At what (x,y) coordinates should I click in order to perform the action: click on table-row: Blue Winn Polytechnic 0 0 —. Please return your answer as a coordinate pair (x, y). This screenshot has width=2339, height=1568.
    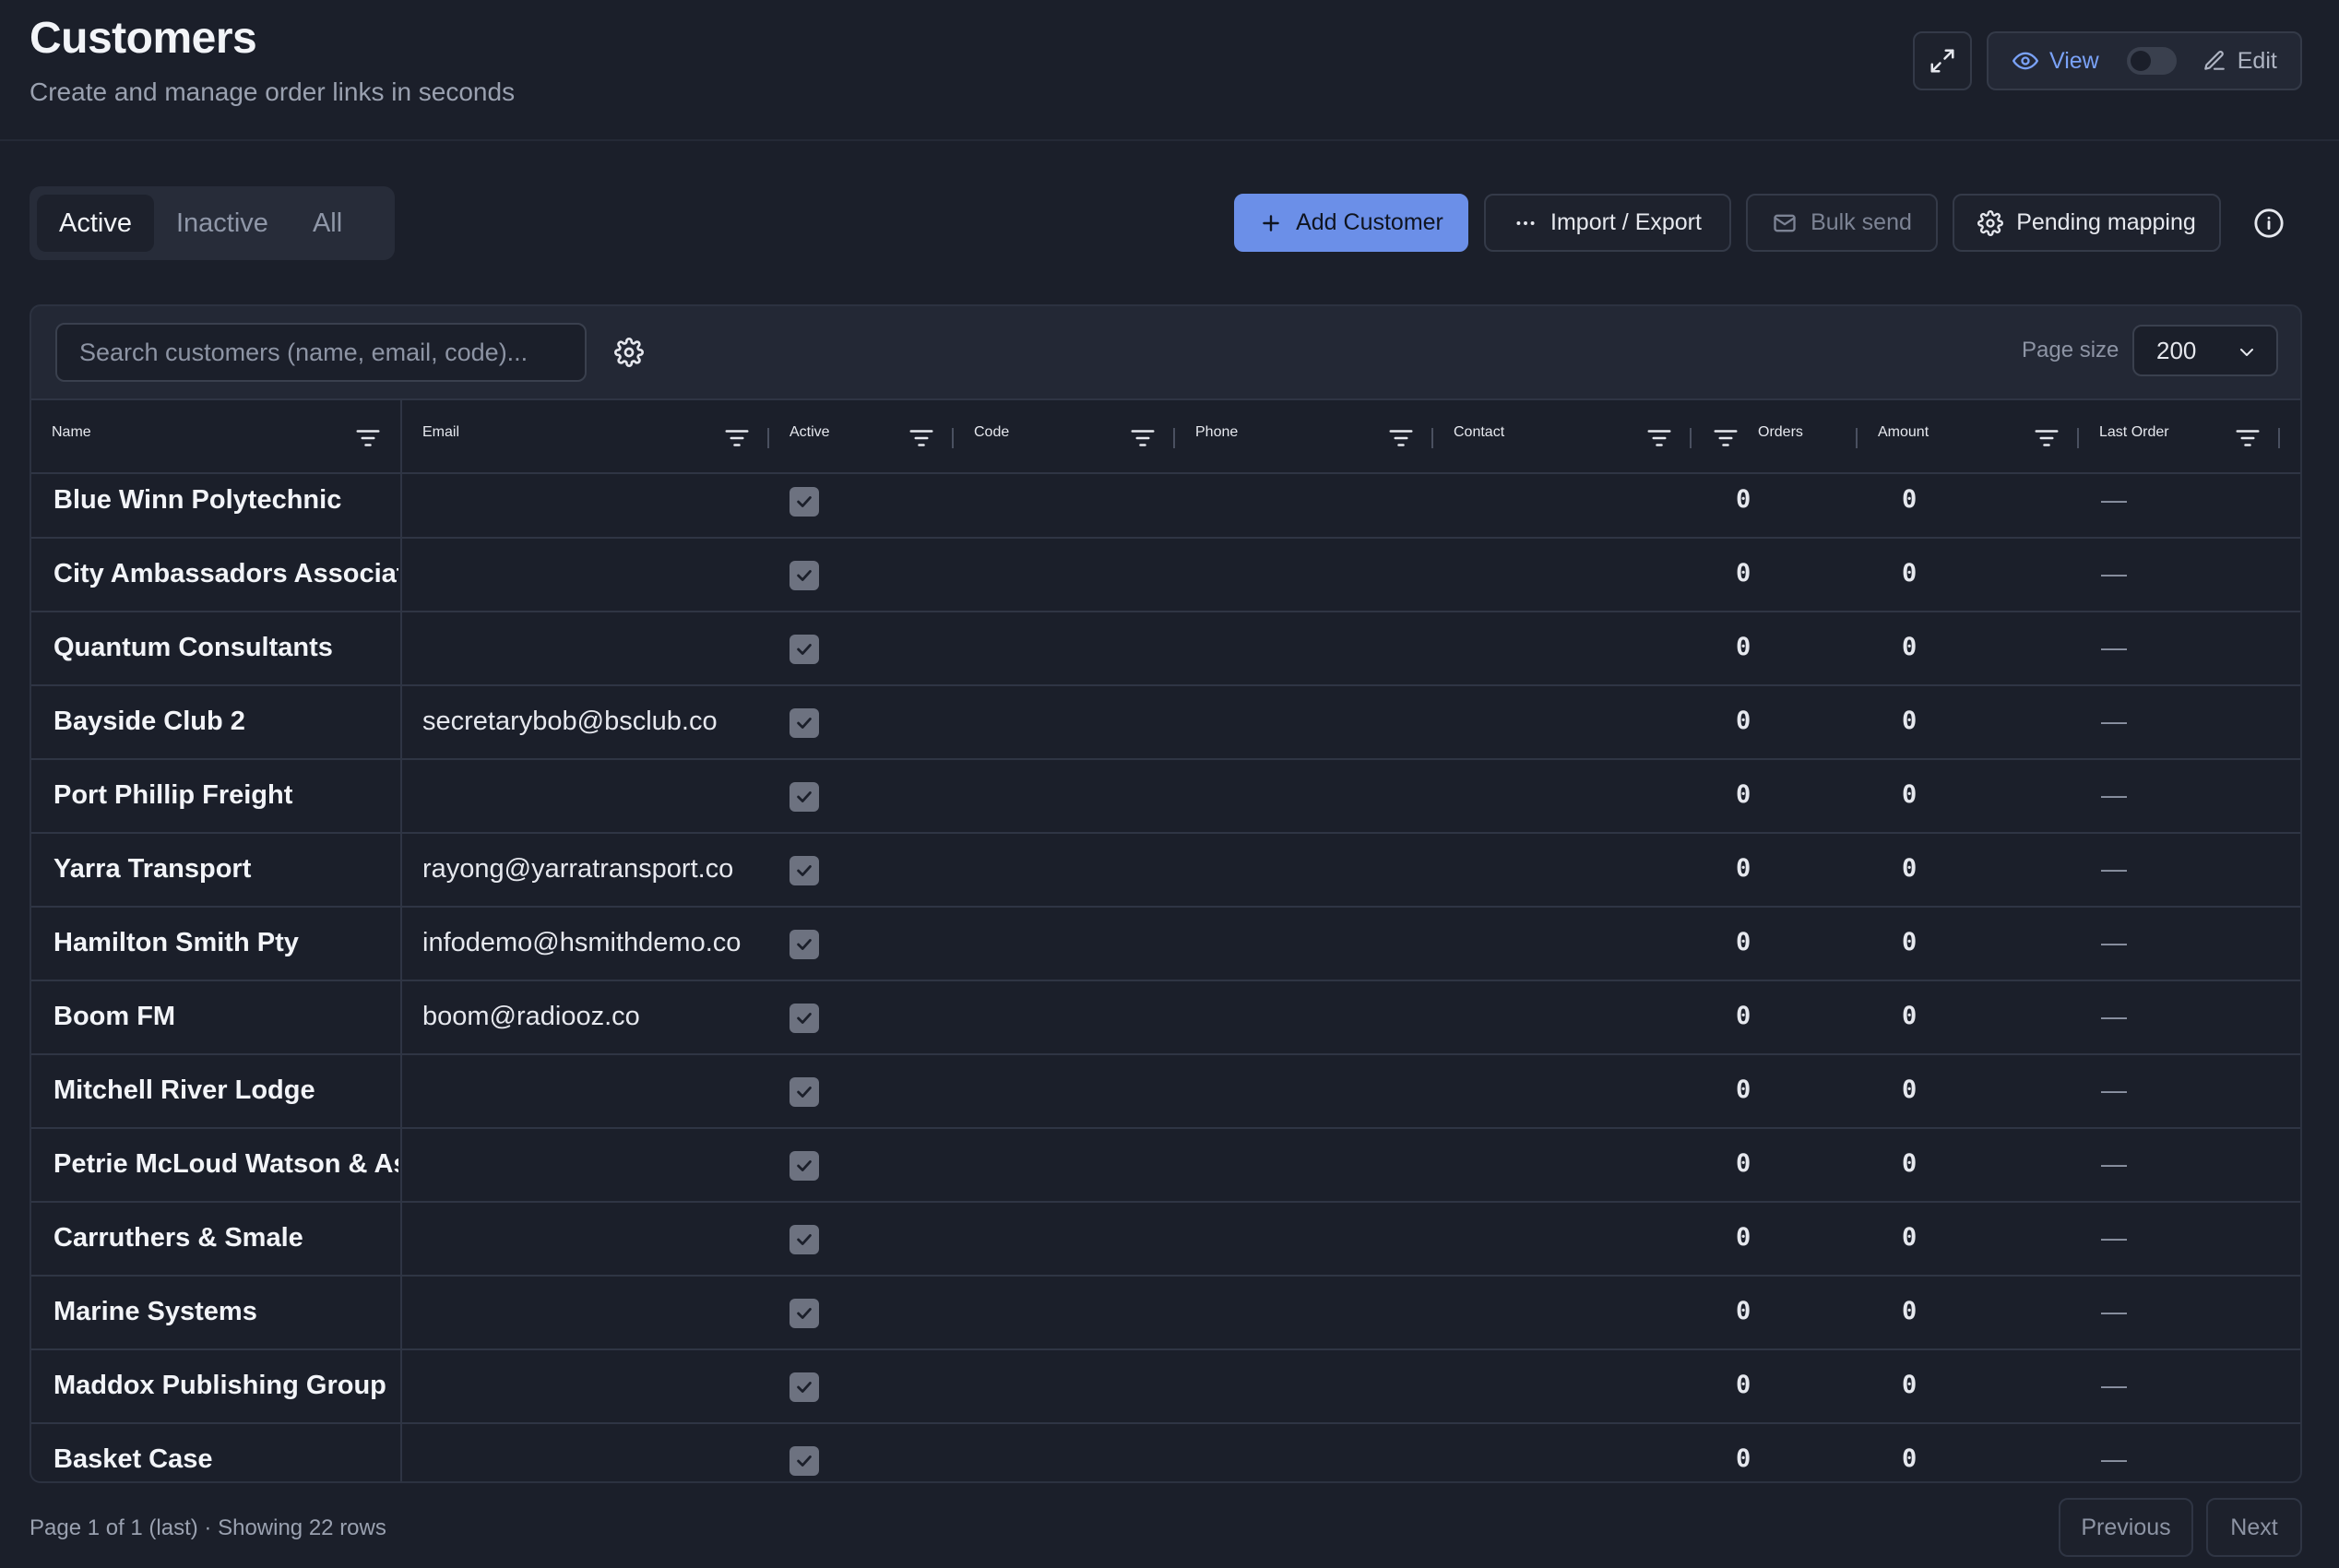
    Looking at the image, I should click on (1166, 502).